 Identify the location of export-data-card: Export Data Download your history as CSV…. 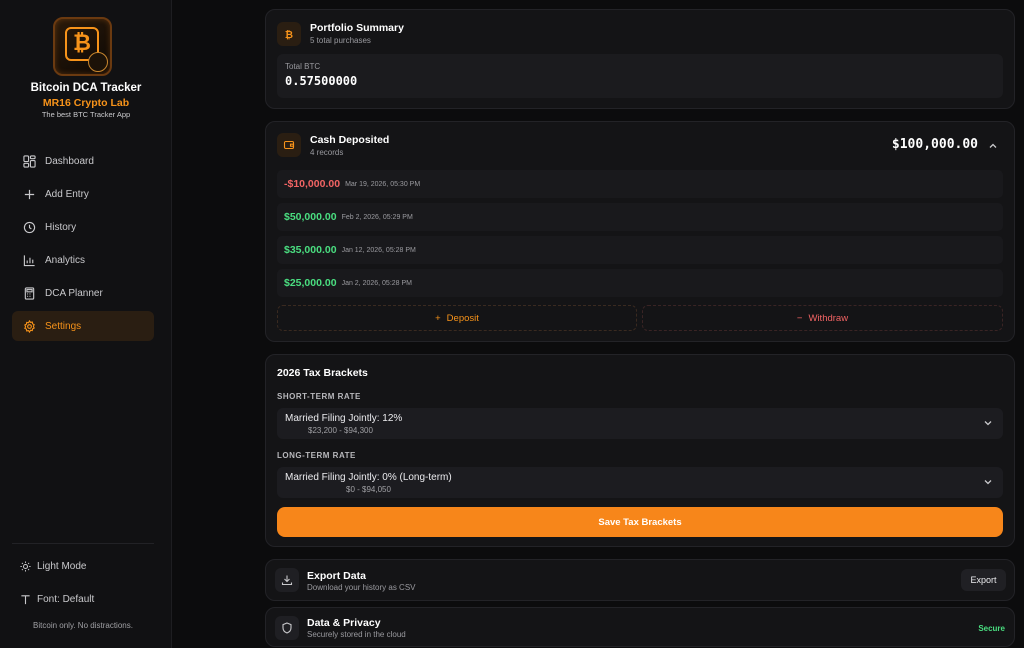
(640, 580).